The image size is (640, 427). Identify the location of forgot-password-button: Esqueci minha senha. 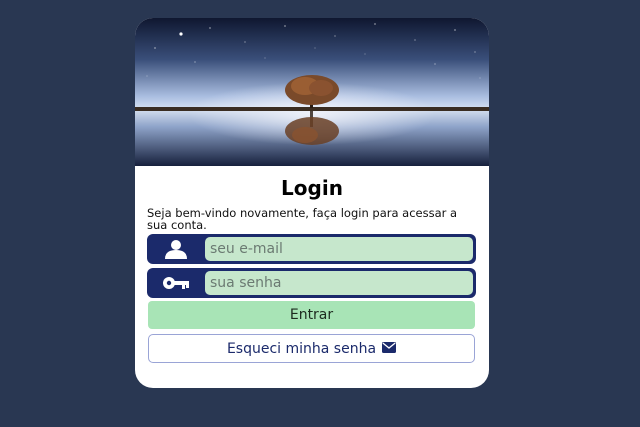
(311, 348).